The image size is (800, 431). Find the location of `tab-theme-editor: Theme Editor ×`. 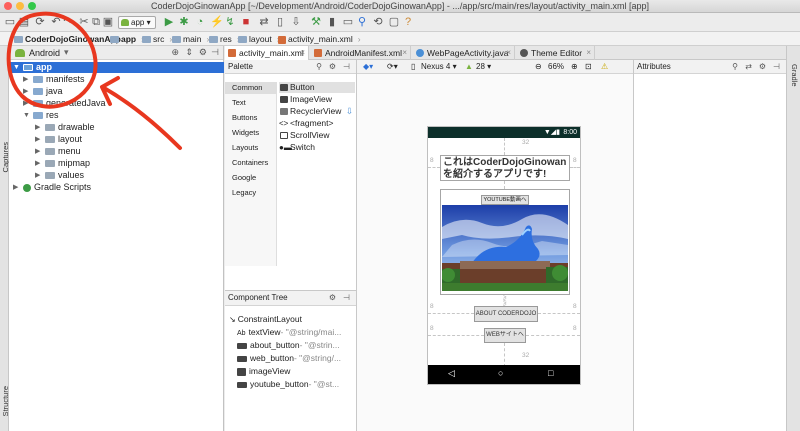

tab-theme-editor: Theme Editor × is located at coordinates (556, 53).